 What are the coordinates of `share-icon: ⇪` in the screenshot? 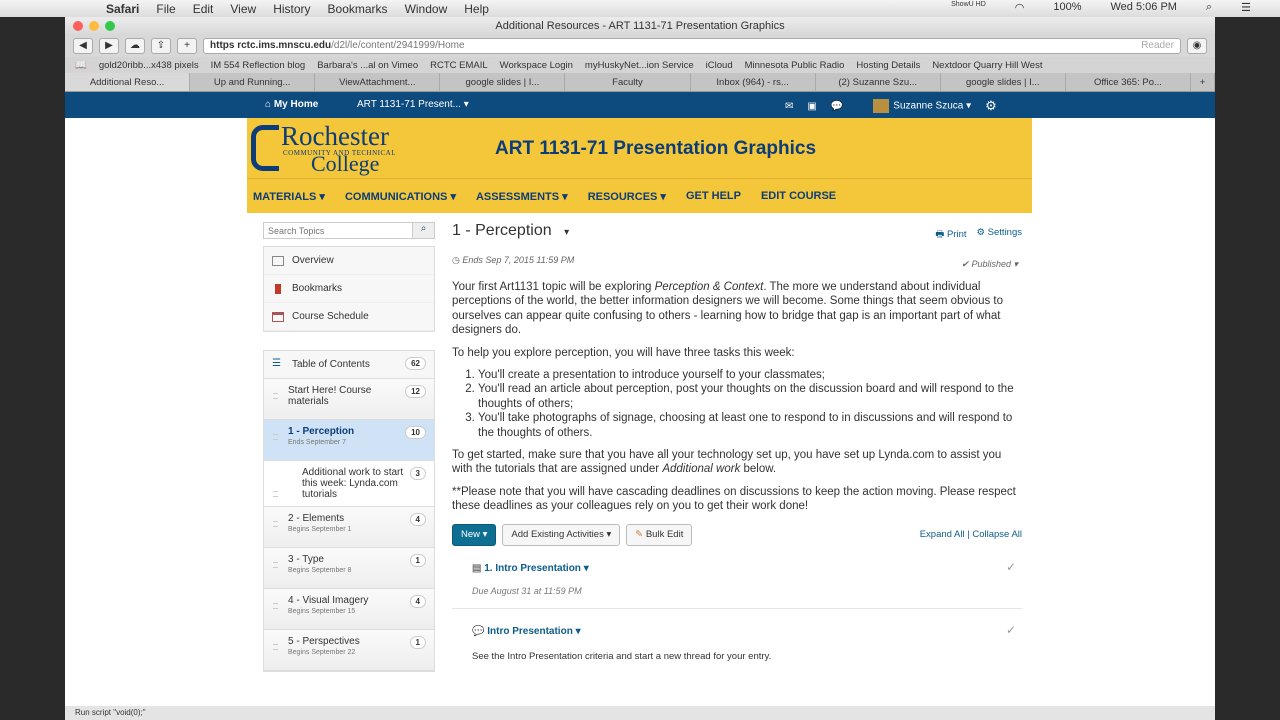 It's located at (161, 46).